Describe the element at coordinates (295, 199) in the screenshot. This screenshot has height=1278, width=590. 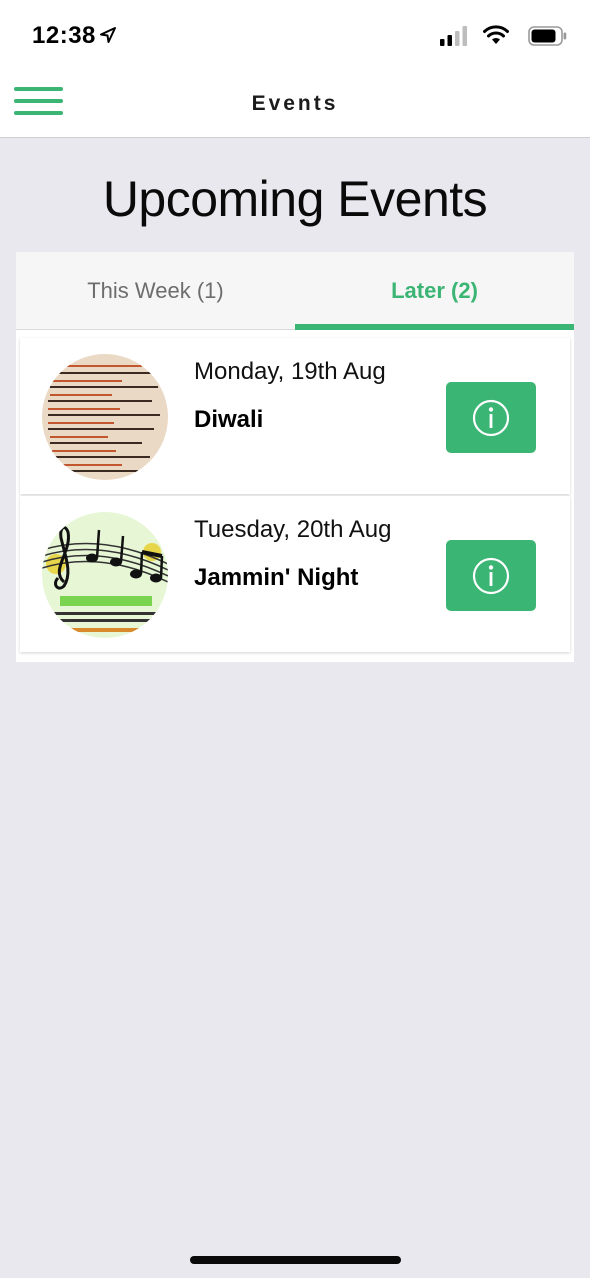
I see `page-title: Upcoming Events` at that location.